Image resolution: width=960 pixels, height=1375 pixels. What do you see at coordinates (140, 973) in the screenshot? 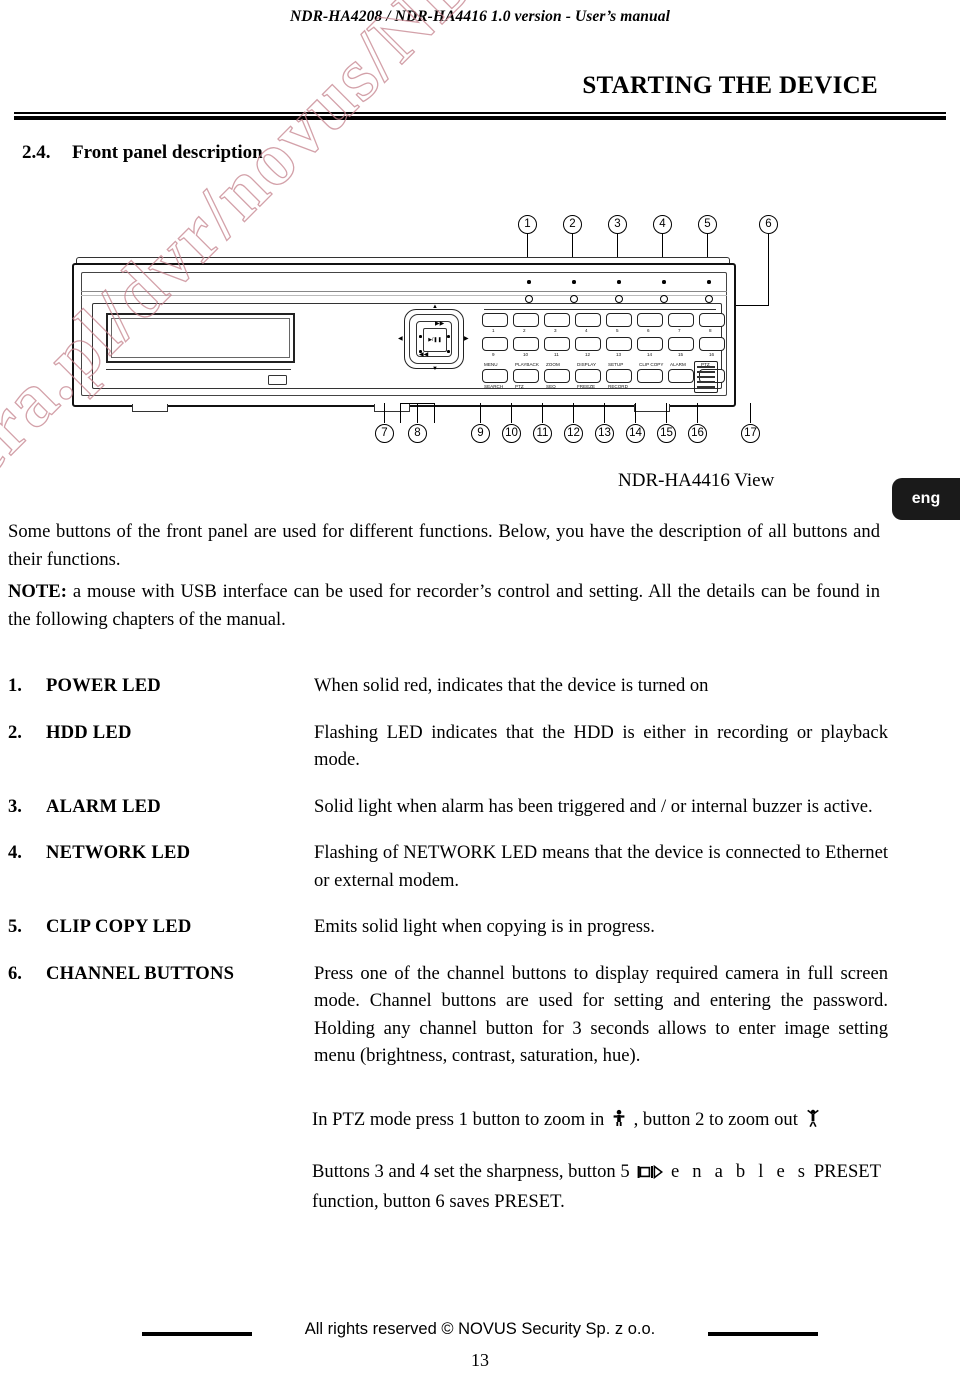
I see `definition-term: CHANNEL BUTTONS` at bounding box center [140, 973].